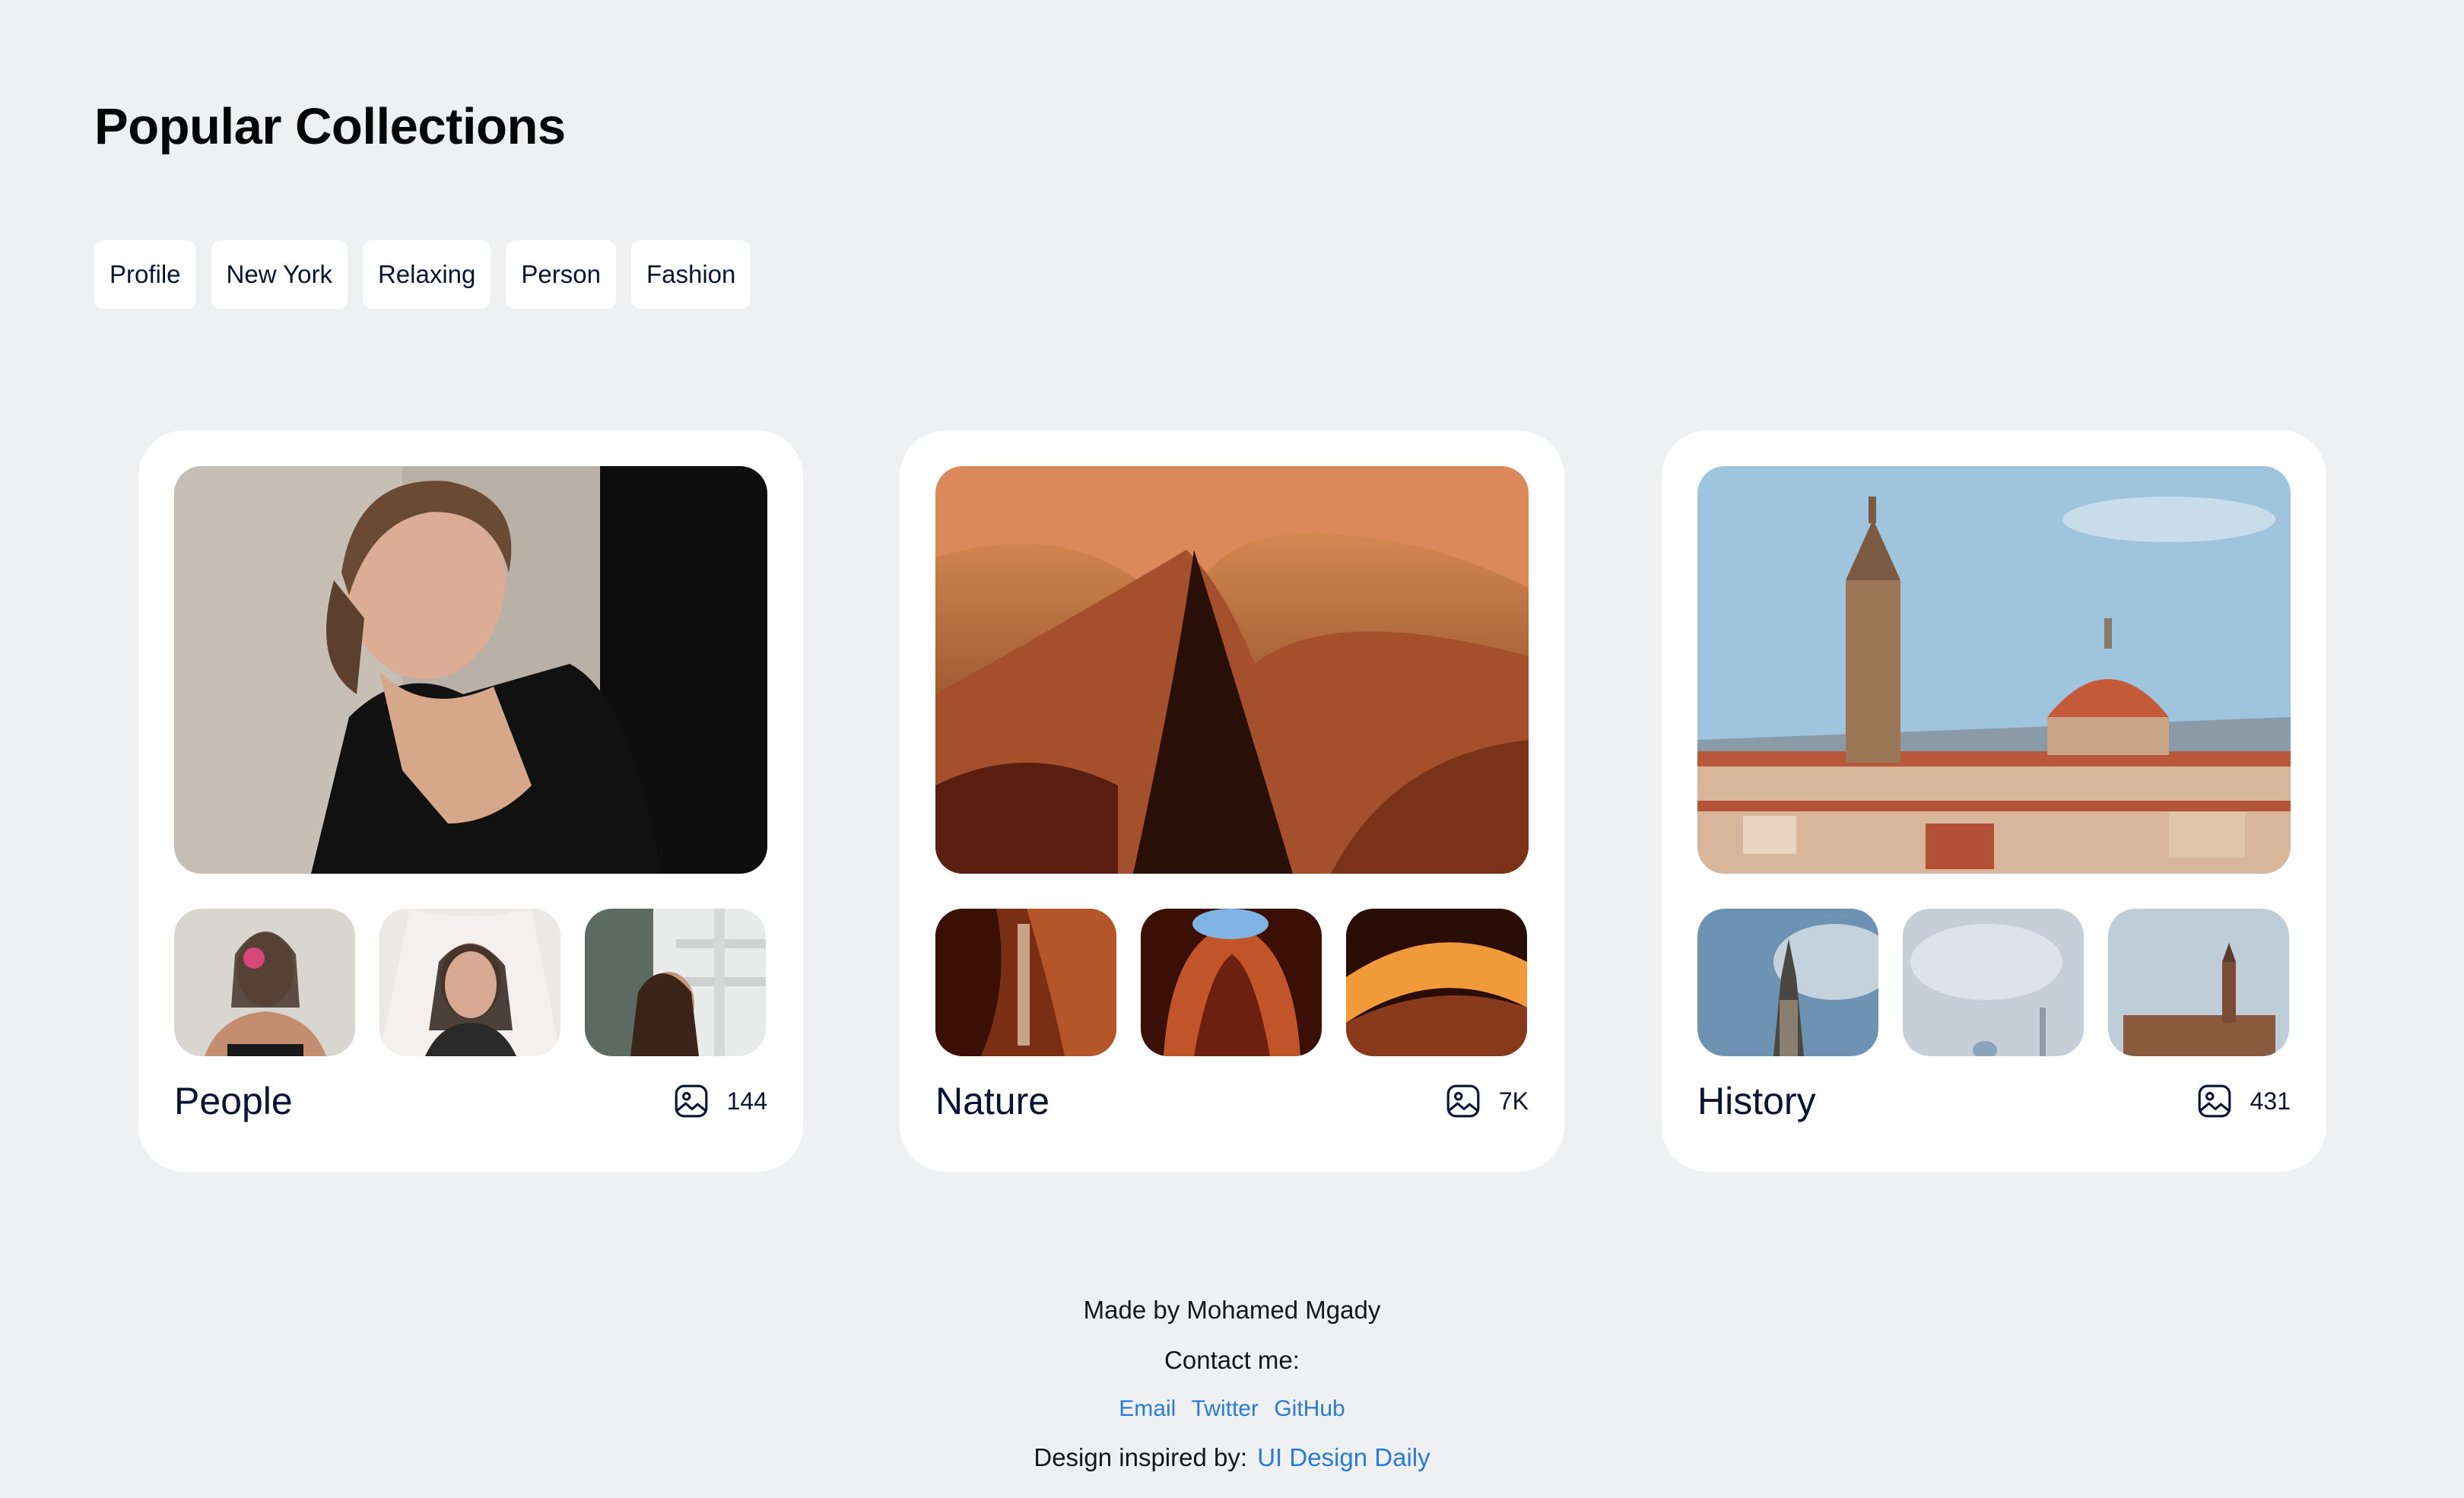  I want to click on tag-new-york: New York, so click(279, 274).